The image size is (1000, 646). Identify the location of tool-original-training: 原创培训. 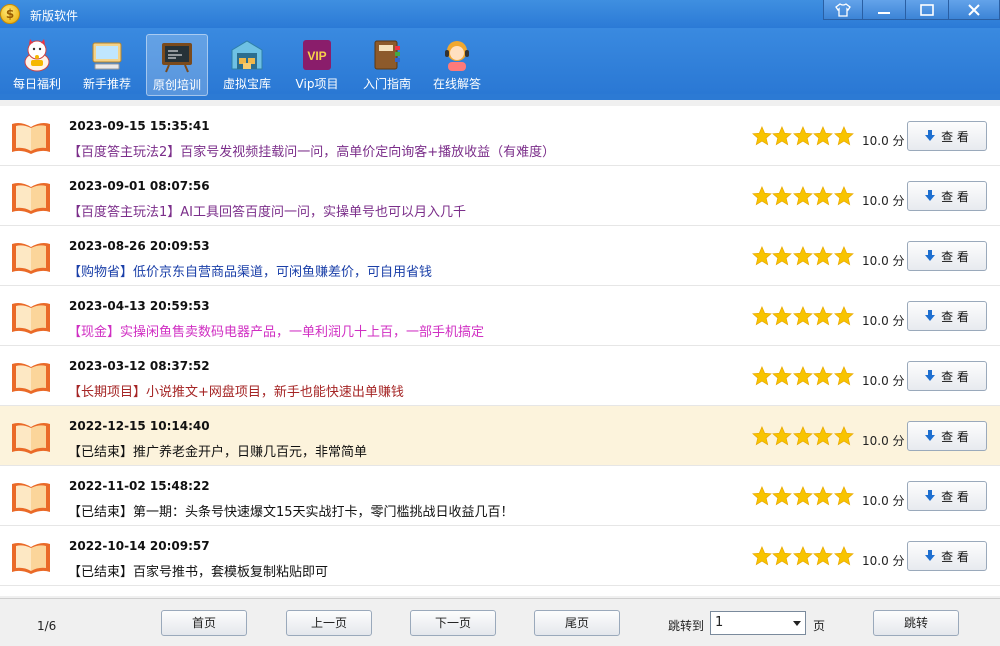
(177, 65).